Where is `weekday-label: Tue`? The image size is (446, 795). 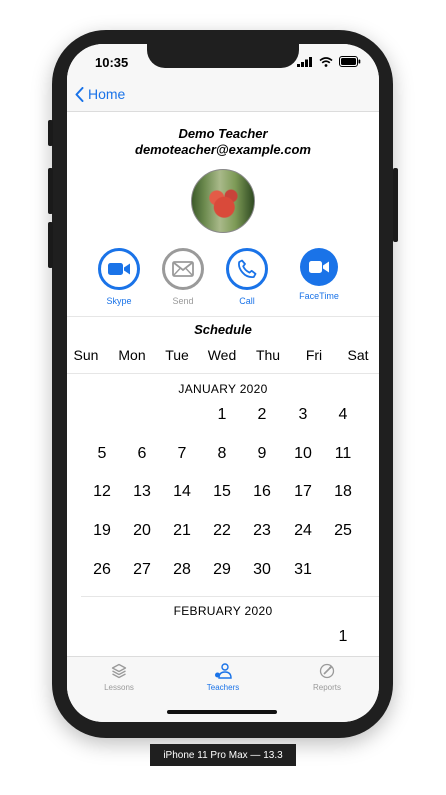
weekday-label: Tue is located at coordinates (177, 355).